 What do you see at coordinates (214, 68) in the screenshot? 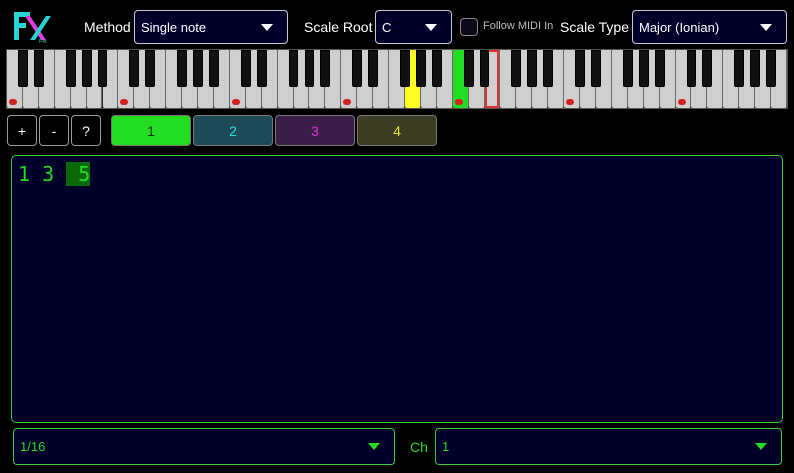
I see `black-key-as2` at bounding box center [214, 68].